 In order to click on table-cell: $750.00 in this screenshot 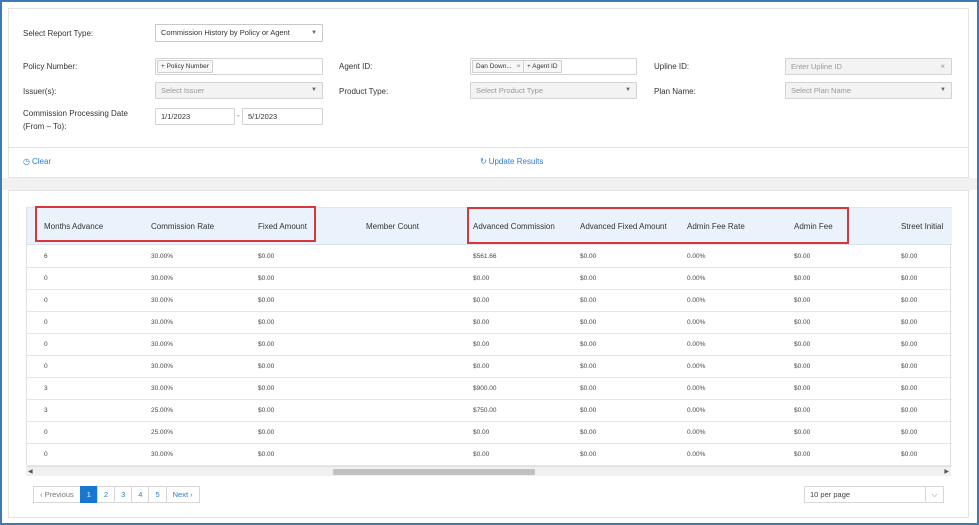, I will do `click(485, 410)`.